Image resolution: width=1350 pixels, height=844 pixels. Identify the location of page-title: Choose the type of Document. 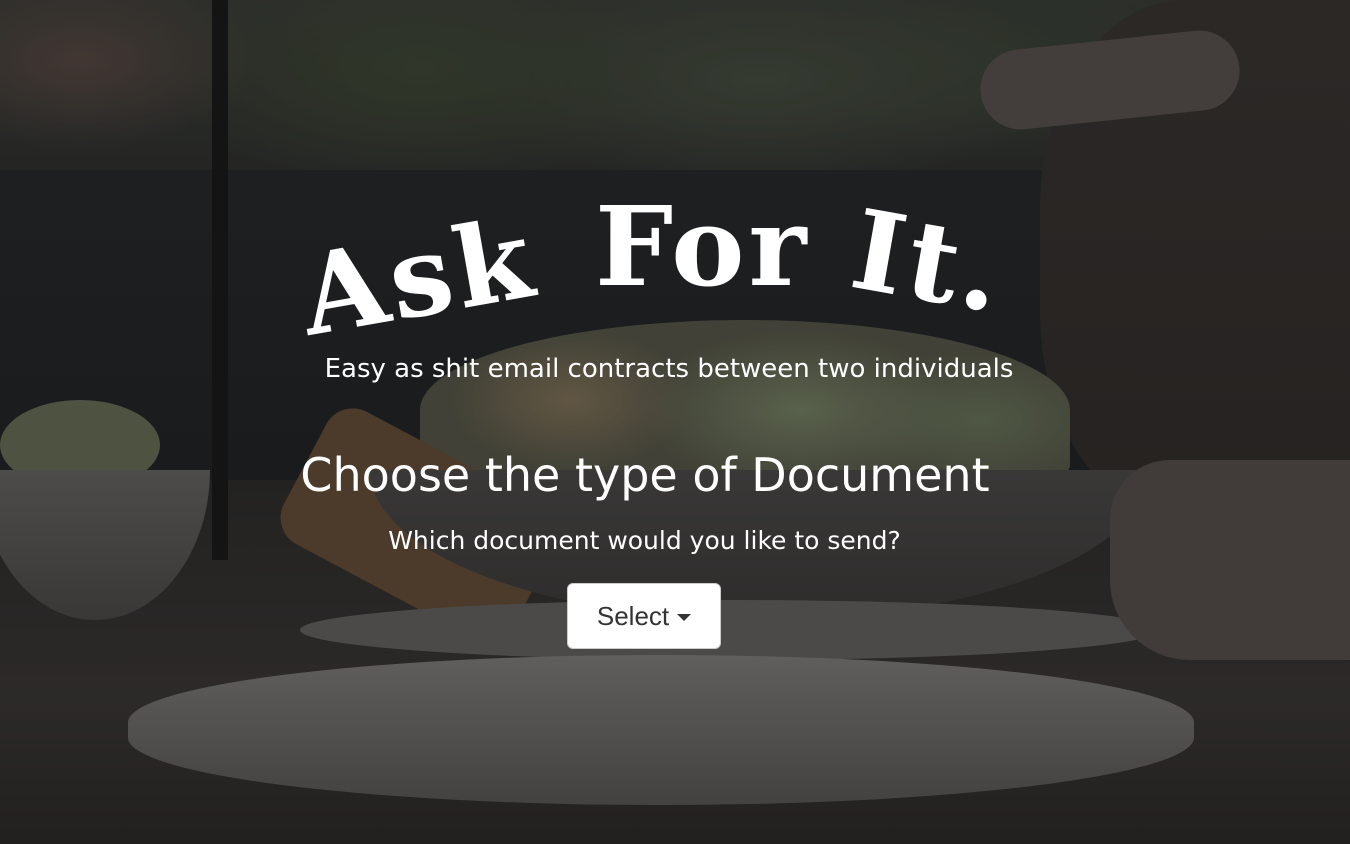
(645, 475).